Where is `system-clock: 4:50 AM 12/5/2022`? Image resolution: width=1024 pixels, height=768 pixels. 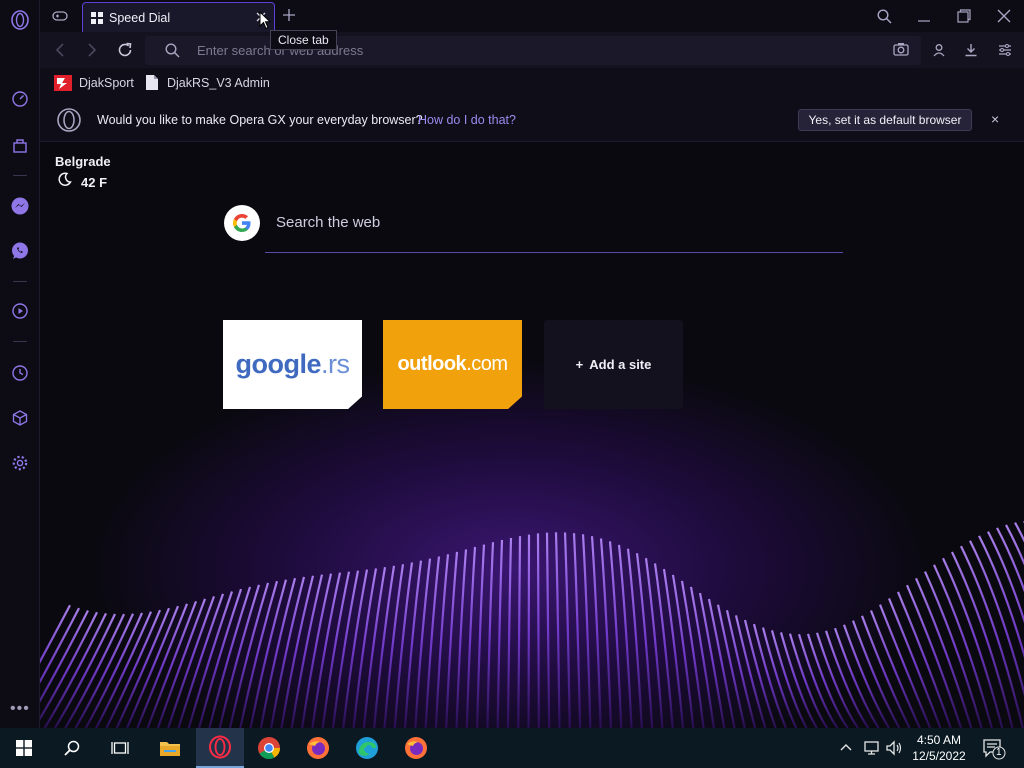
system-clock: 4:50 AM 12/5/2022 is located at coordinates (939, 748).